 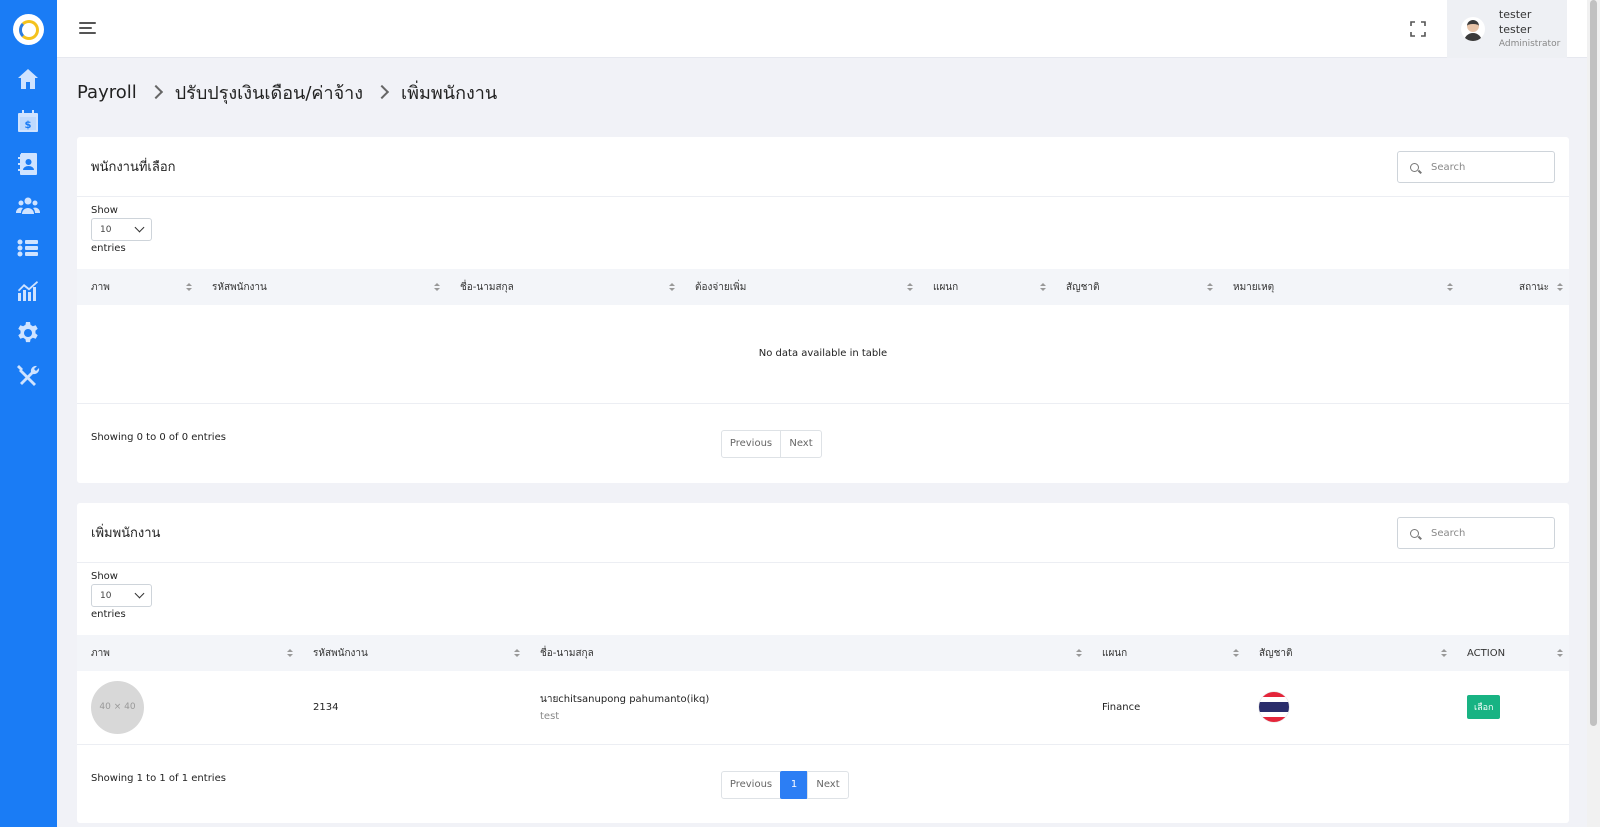 What do you see at coordinates (117, 707) in the screenshot?
I see `employee-photo: 40 × 40` at bounding box center [117, 707].